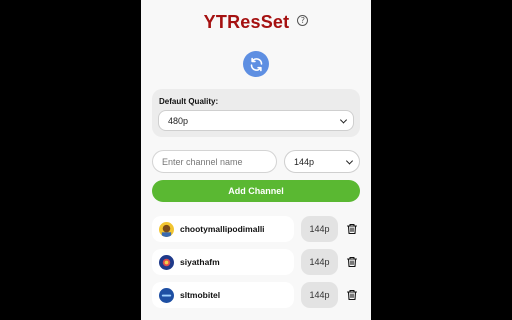 The image size is (512, 320). I want to click on channel-name: siyathafm, so click(200, 262).